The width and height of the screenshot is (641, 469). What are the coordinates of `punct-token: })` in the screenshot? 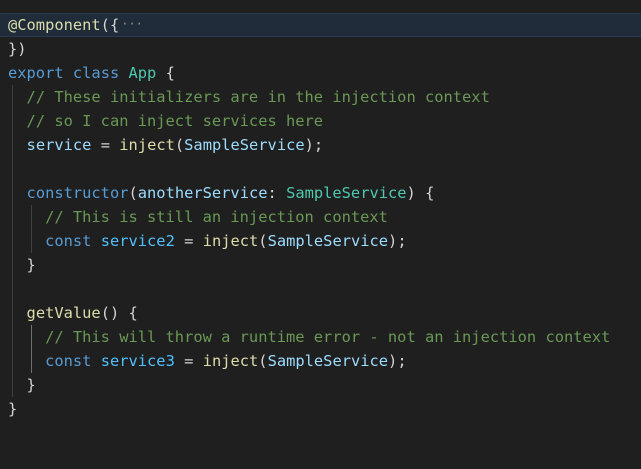 It's located at (17, 49).